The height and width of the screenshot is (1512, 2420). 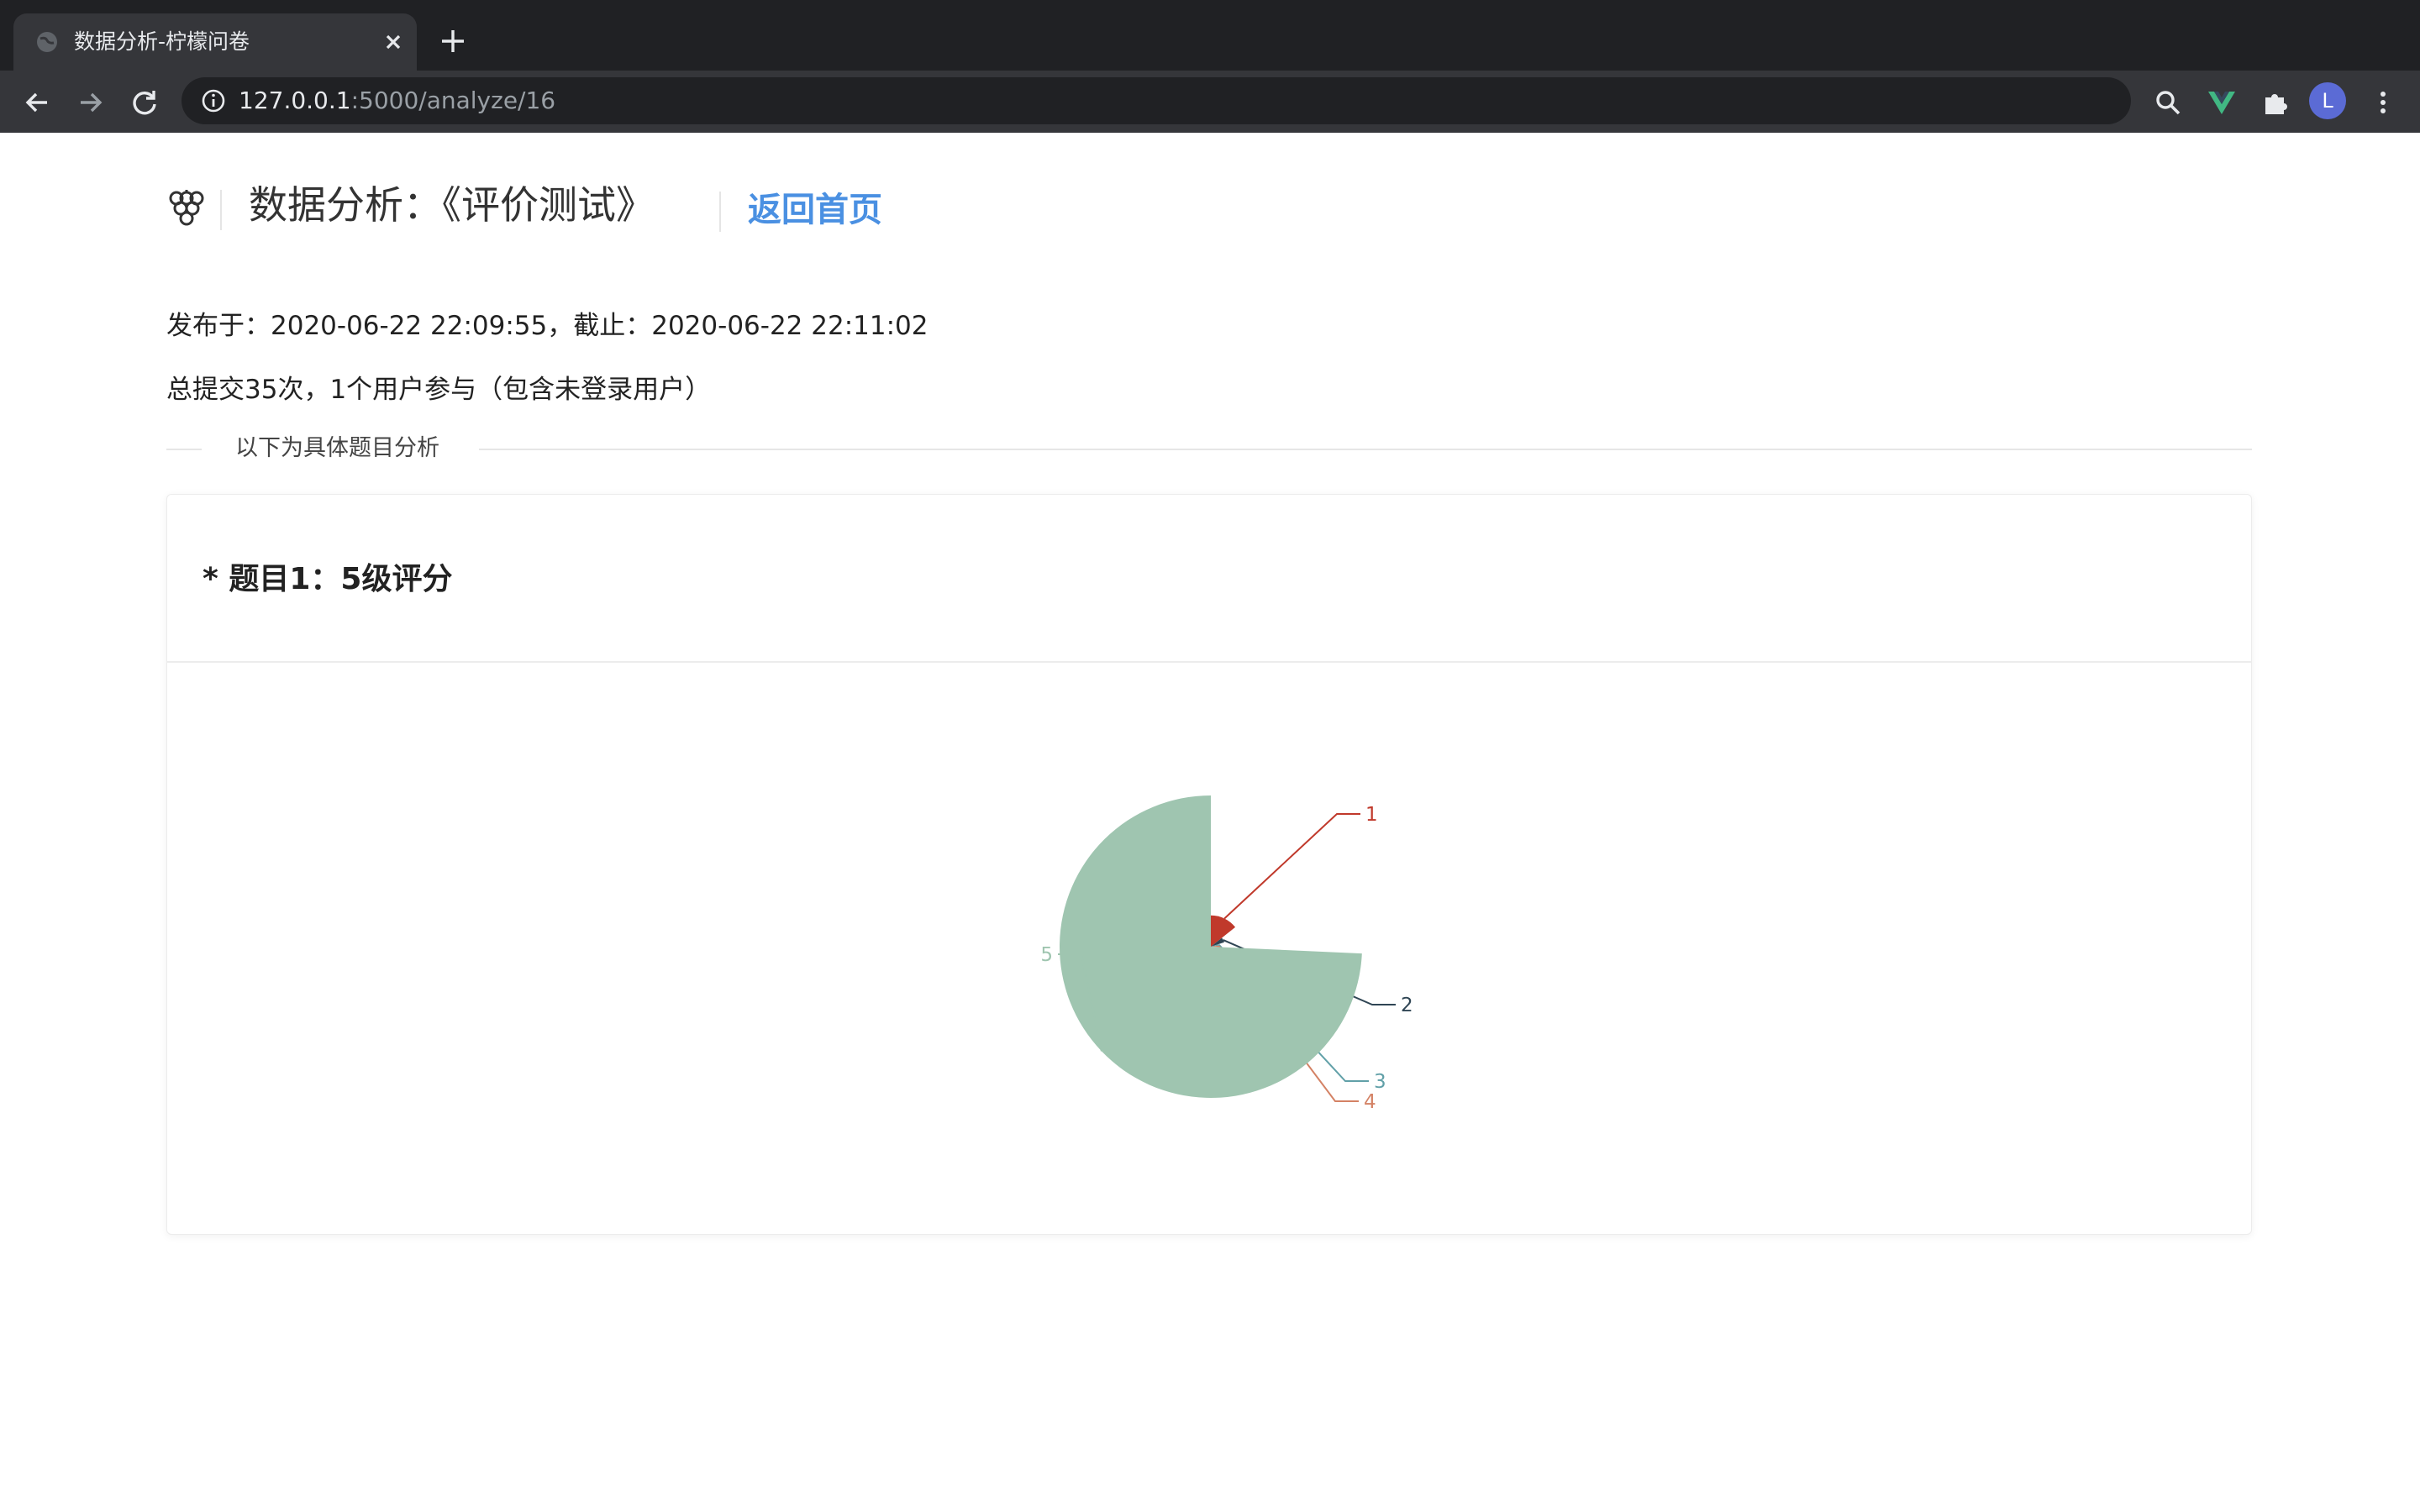 What do you see at coordinates (214, 100) in the screenshot?
I see `info-icon` at bounding box center [214, 100].